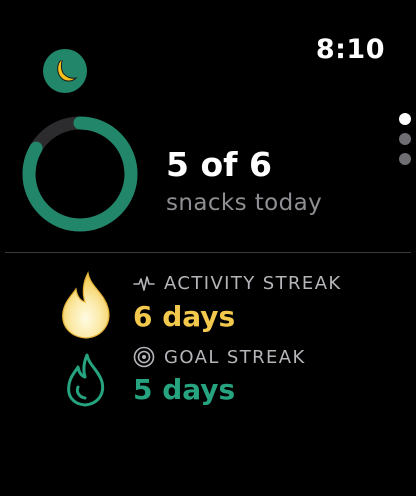 The height and width of the screenshot is (496, 416). I want to click on status-time: 8:10, so click(350, 49).